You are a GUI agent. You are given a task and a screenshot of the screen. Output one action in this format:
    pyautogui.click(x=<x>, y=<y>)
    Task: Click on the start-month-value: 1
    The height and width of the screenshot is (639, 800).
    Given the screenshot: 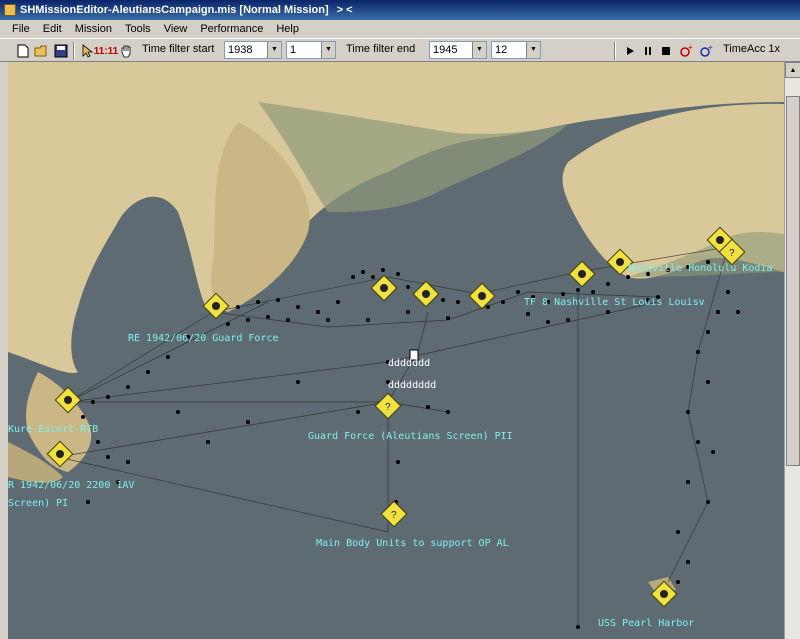 What is the action you would take?
    pyautogui.click(x=293, y=50)
    